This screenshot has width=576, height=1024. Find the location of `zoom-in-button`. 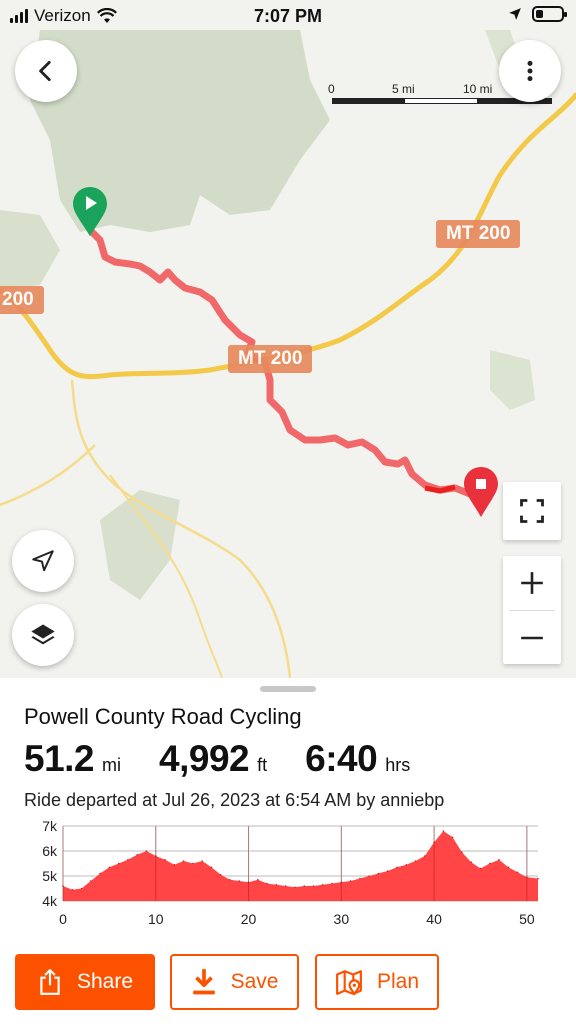

zoom-in-button is located at coordinates (532, 583).